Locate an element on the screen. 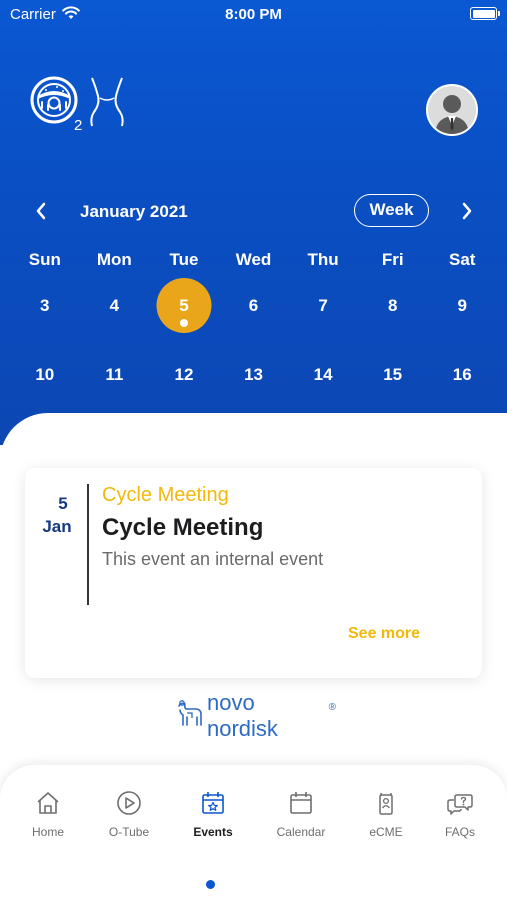 This screenshot has height=900, width=507. calendar-day-selected: 5 is located at coordinates (184, 305).